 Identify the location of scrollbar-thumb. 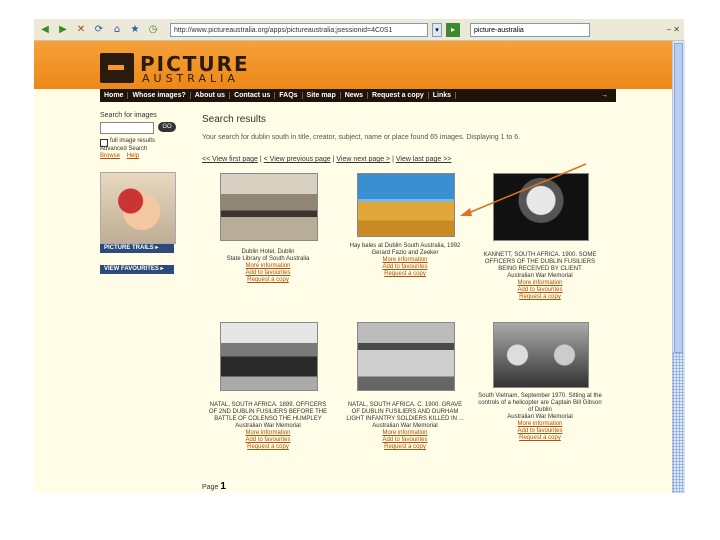
(678, 198).